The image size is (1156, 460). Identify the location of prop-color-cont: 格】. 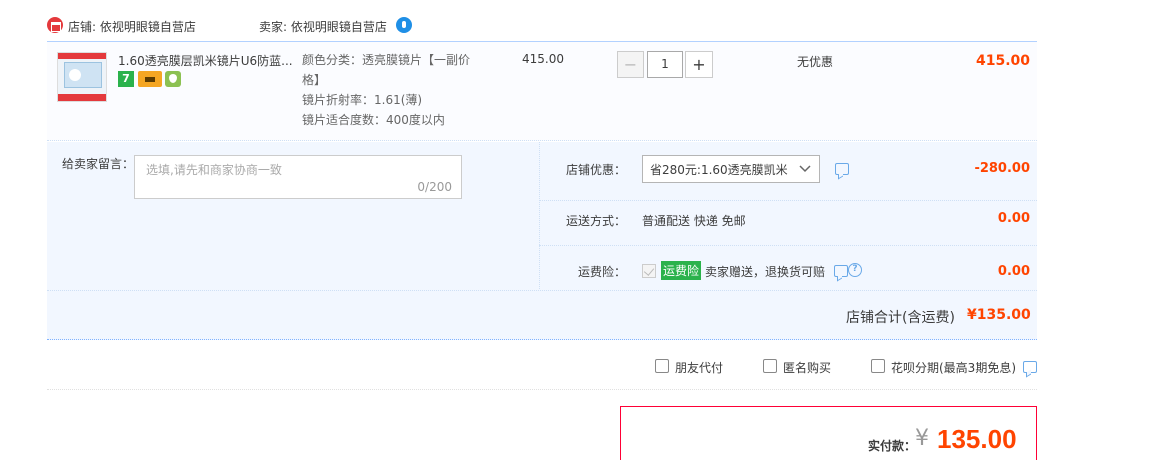
(314, 80).